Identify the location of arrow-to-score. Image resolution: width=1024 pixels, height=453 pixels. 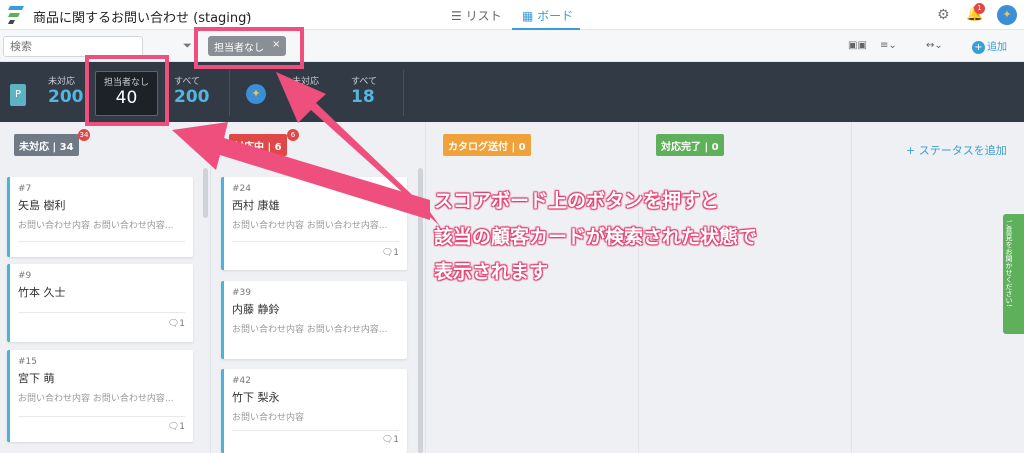
(301, 171).